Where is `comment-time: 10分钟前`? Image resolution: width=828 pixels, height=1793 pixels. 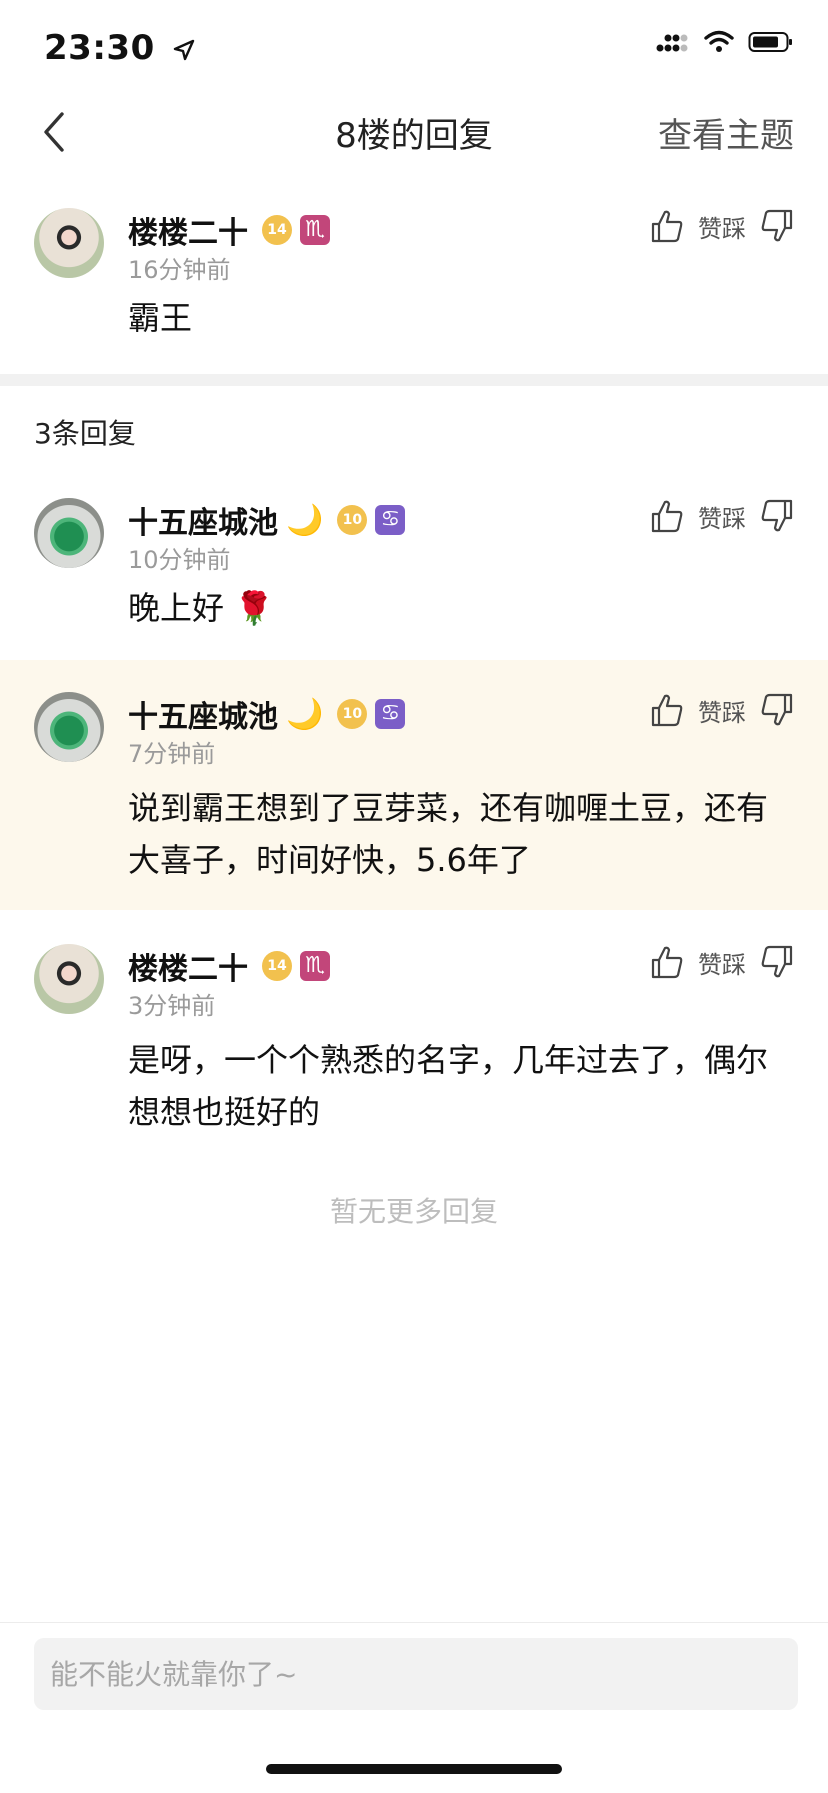 comment-time: 10分钟前 is located at coordinates (179, 560).